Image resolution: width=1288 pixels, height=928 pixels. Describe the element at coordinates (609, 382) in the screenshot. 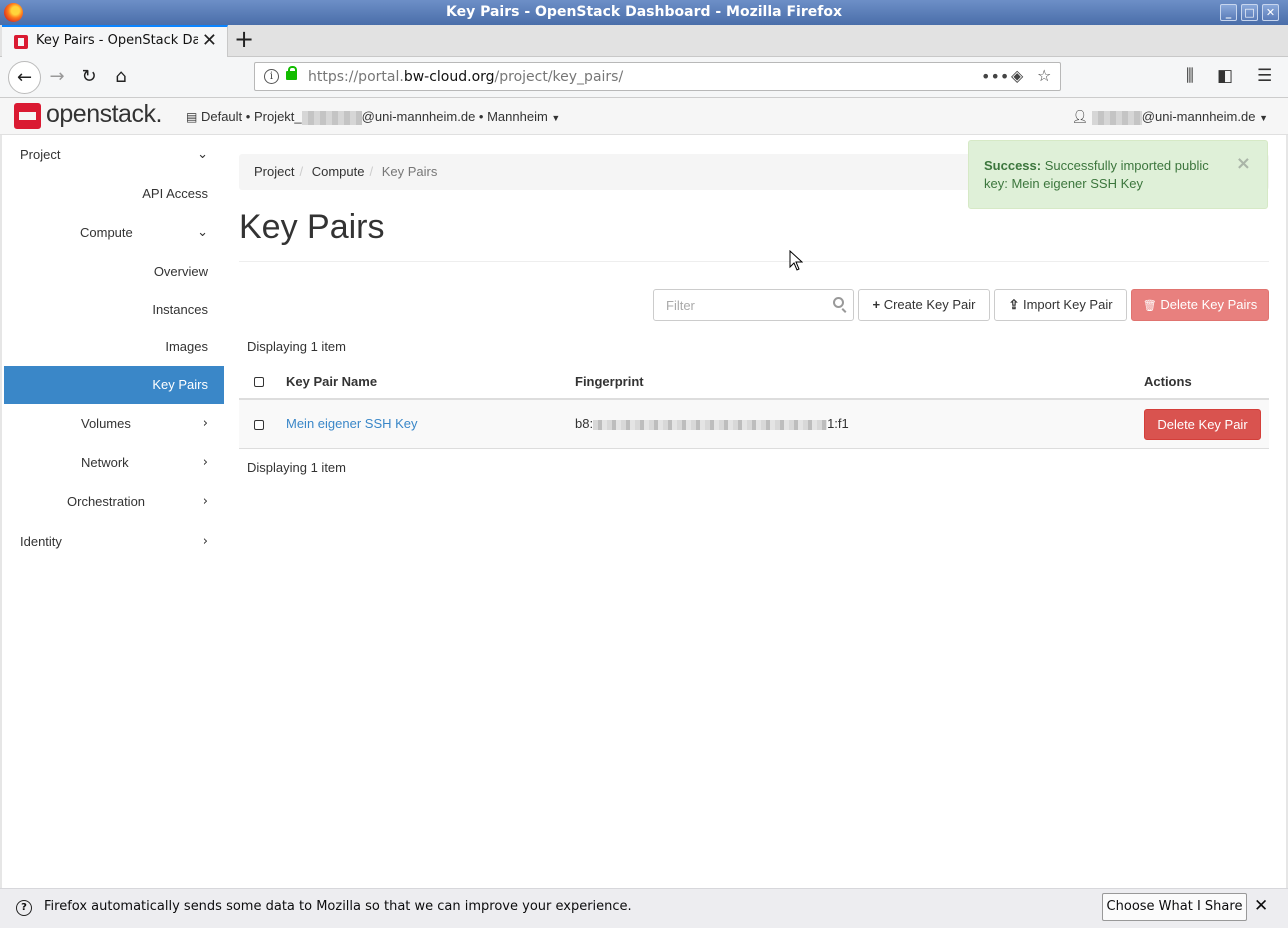

I see `column-header-fingerprint: Fingerprint` at that location.